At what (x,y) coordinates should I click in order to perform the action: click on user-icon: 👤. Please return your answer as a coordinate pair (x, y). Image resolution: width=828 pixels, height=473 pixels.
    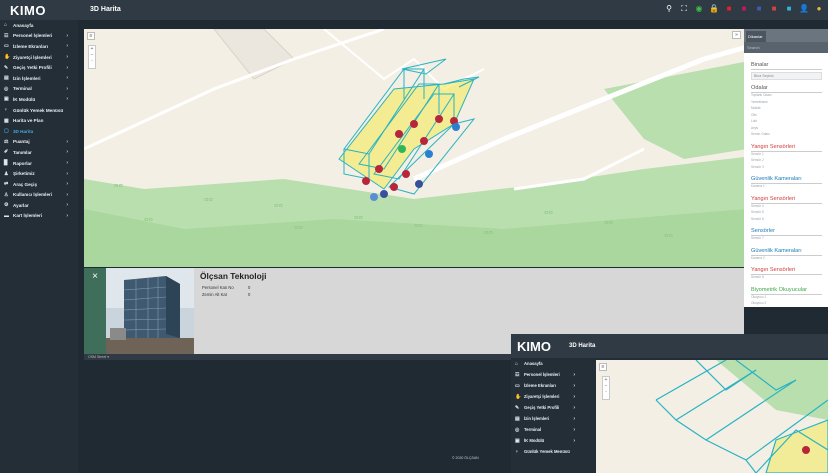
    Looking at the image, I should click on (804, 9).